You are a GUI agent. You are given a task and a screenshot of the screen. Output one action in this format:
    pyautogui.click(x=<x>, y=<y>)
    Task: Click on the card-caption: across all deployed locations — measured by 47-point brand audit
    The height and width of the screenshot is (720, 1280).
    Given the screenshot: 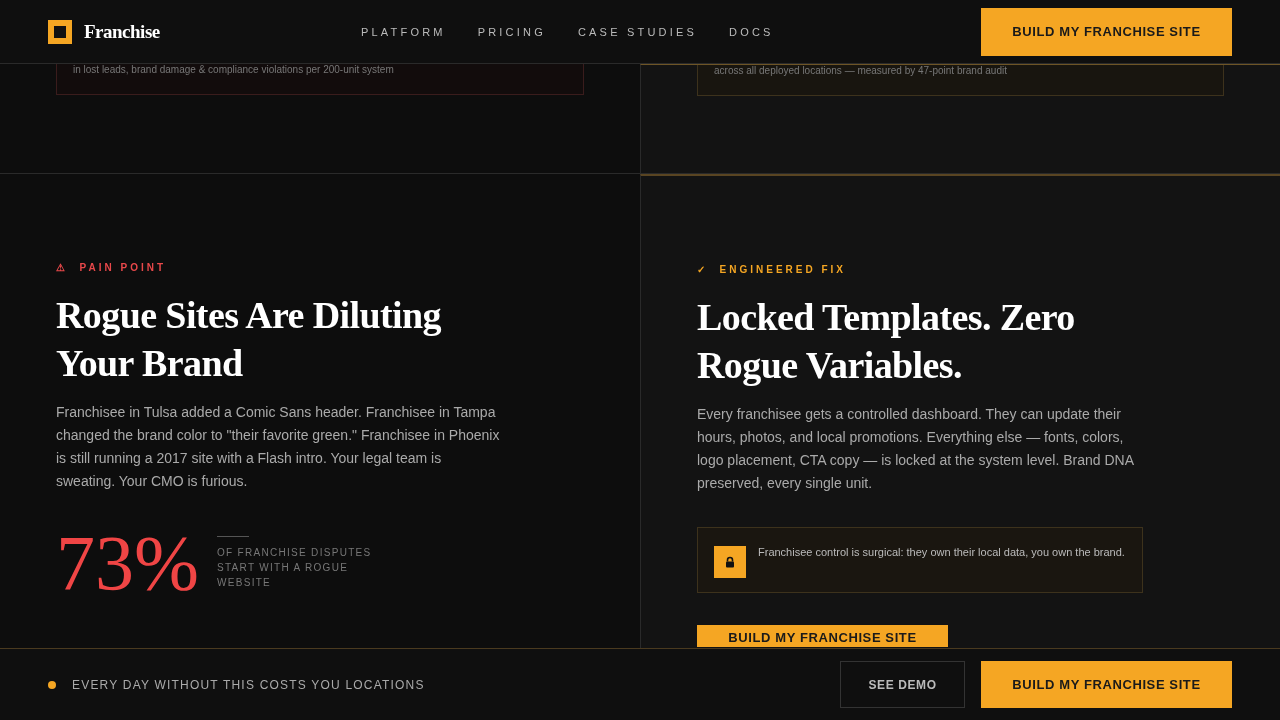 What is the action you would take?
    pyautogui.click(x=860, y=70)
    